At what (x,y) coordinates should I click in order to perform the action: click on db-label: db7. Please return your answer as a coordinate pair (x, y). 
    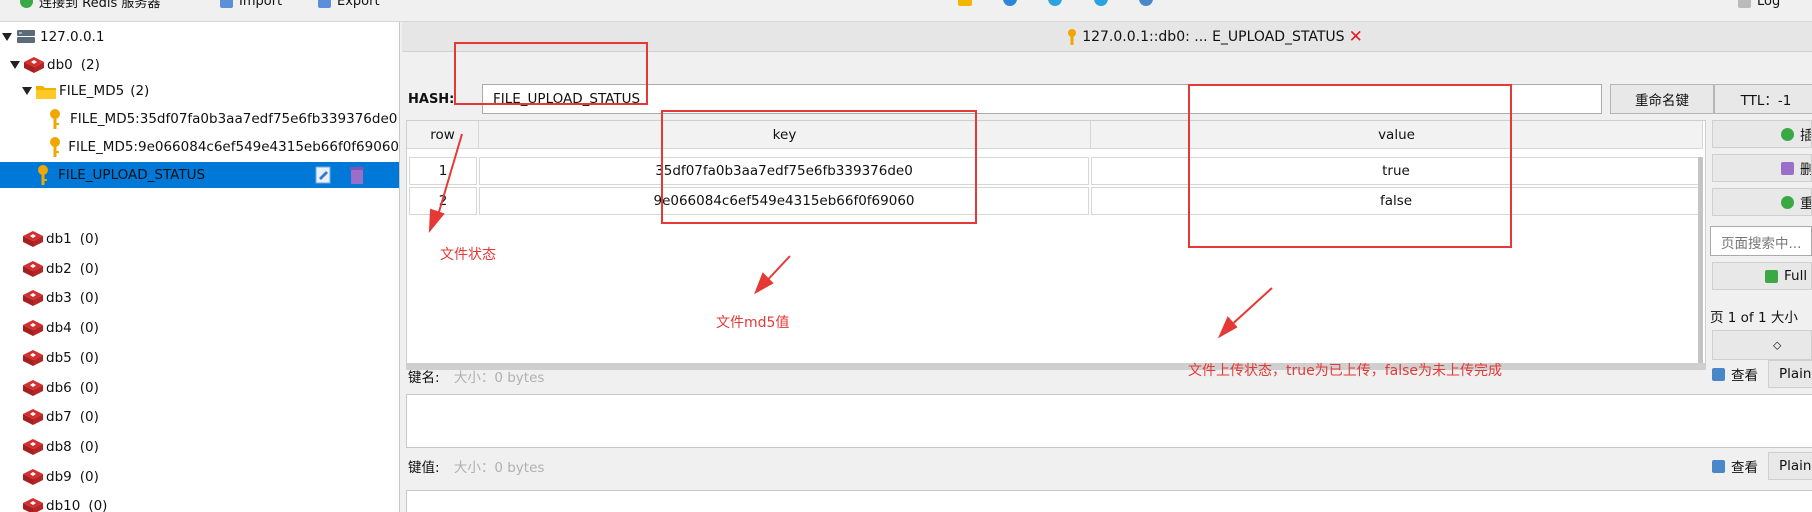
    Looking at the image, I should click on (59, 417).